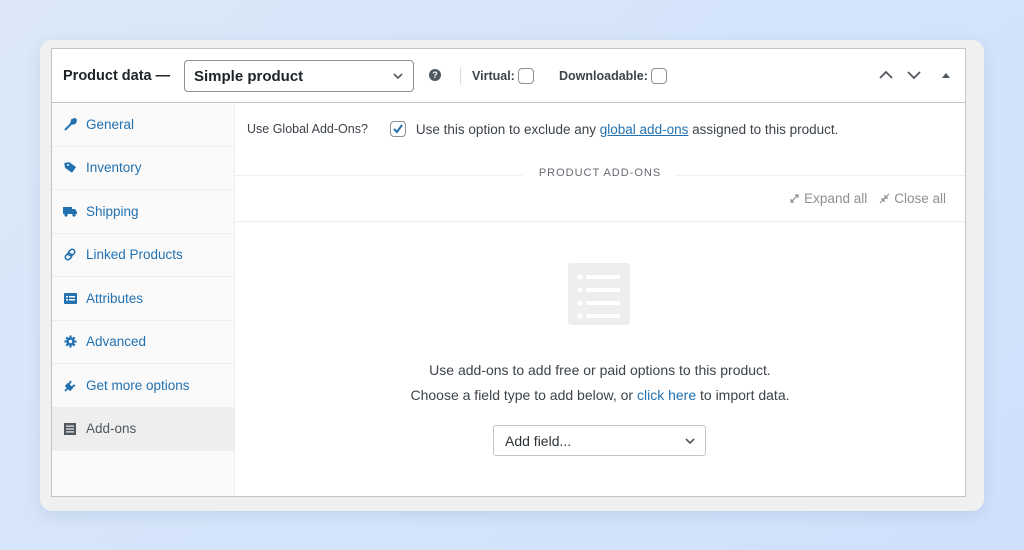  I want to click on move-up-button, so click(887, 76).